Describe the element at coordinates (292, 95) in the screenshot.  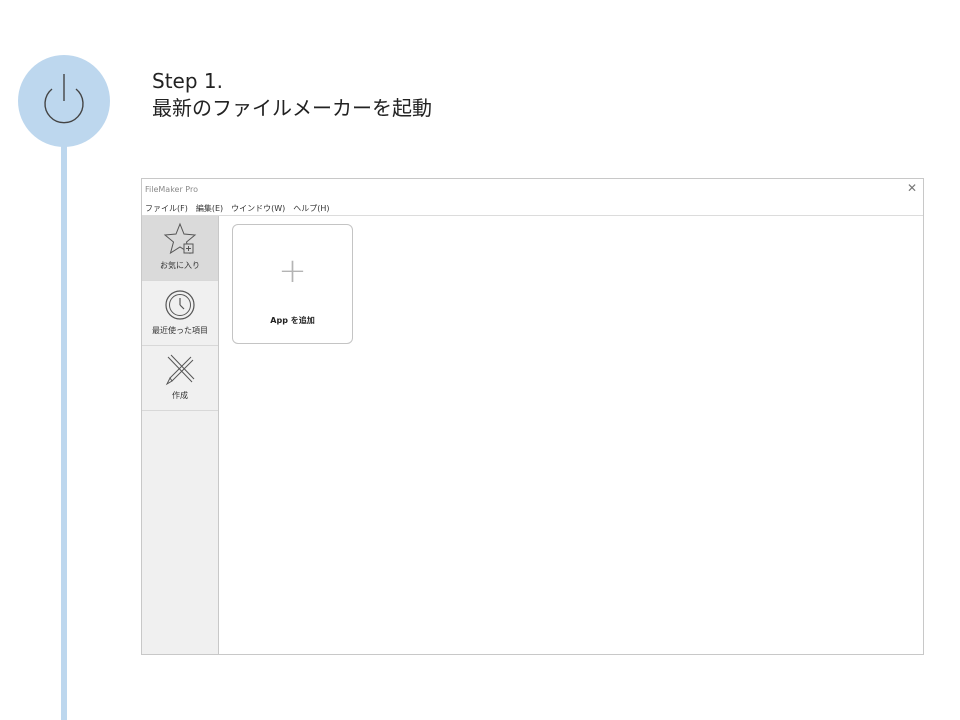
I see `step-heading: Step 1. 最新のファイルメーカーを起動` at that location.